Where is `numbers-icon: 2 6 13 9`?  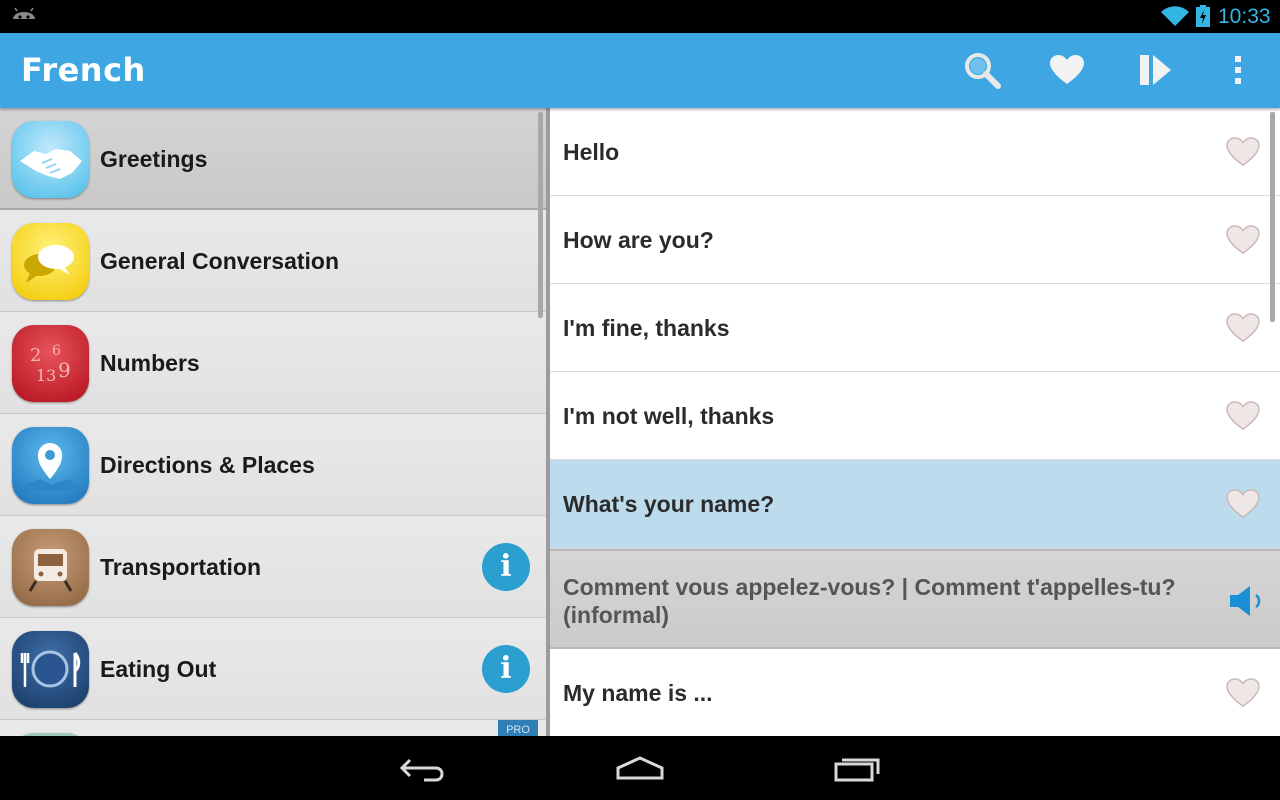
numbers-icon: 2 6 13 9 is located at coordinates (50, 363).